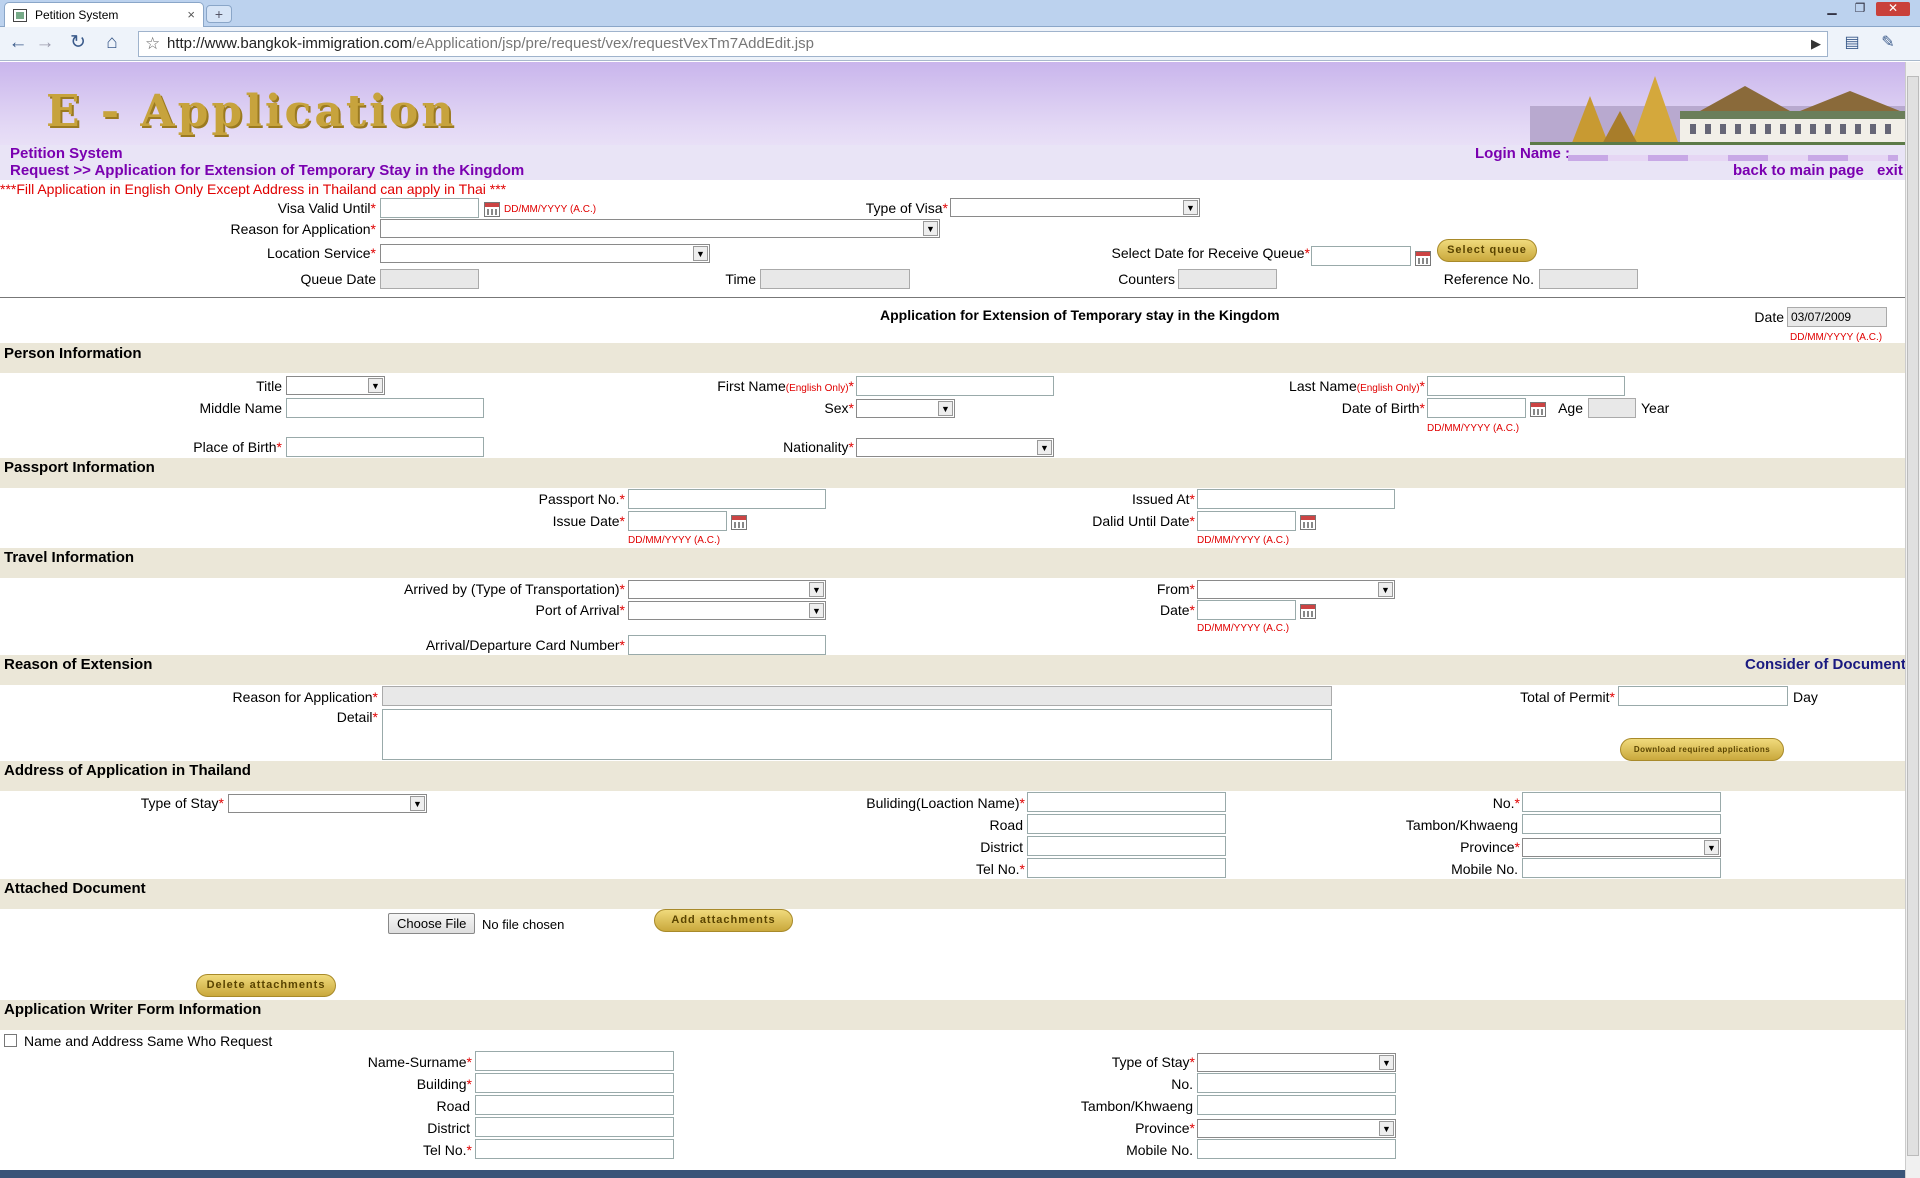 Image resolution: width=1920 pixels, height=1178 pixels. What do you see at coordinates (1361, 256) in the screenshot?
I see `queue-date-input` at bounding box center [1361, 256].